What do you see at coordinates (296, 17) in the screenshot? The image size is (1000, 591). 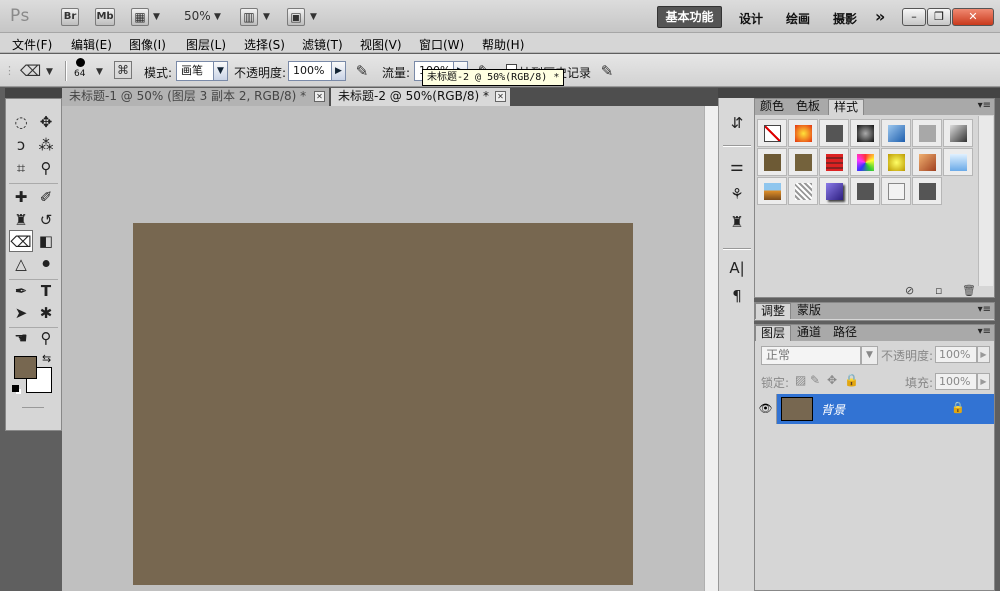 I see `screen-mode-button: ▣` at bounding box center [296, 17].